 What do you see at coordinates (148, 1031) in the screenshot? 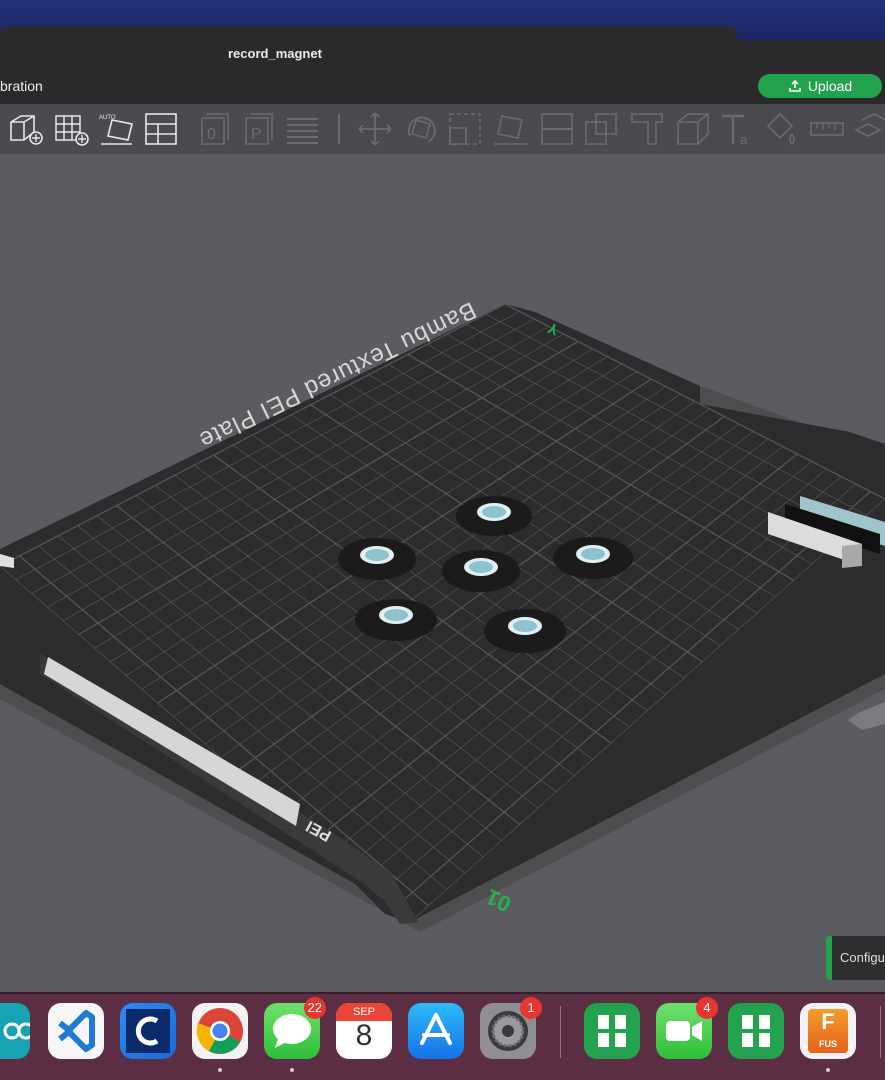
I see `clion-app-icon` at bounding box center [148, 1031].